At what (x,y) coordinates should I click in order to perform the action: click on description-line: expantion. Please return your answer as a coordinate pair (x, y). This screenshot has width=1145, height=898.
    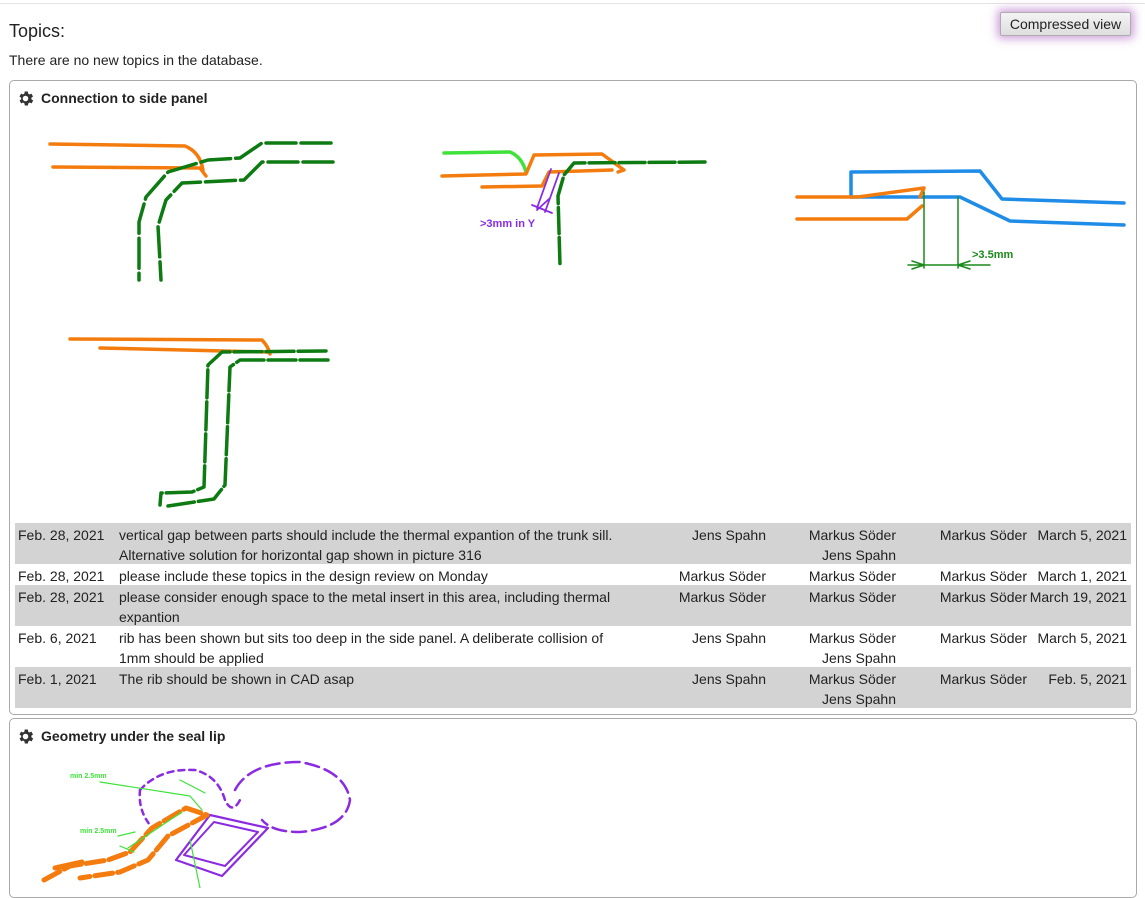
    Looking at the image, I should click on (149, 617).